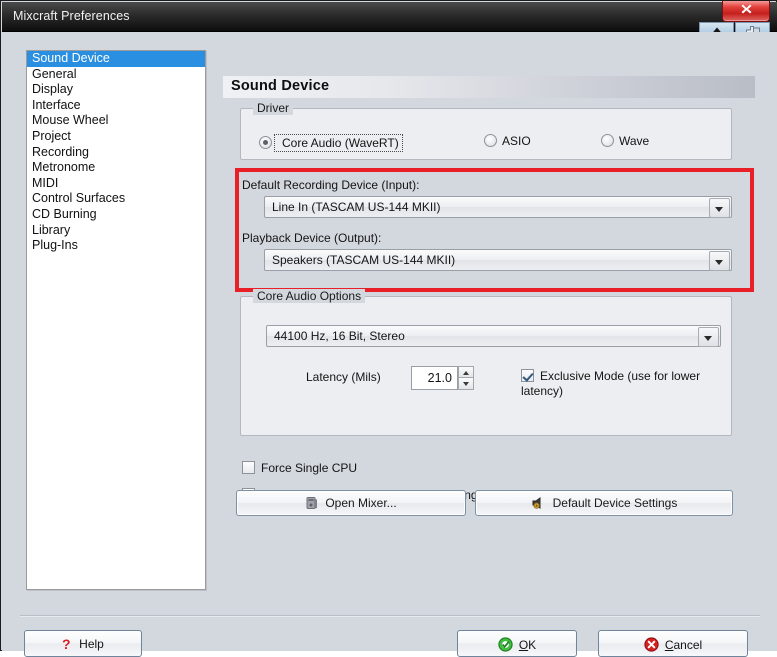 The image size is (777, 657). What do you see at coordinates (489, 87) in the screenshot?
I see `pane-header: Sound Device` at bounding box center [489, 87].